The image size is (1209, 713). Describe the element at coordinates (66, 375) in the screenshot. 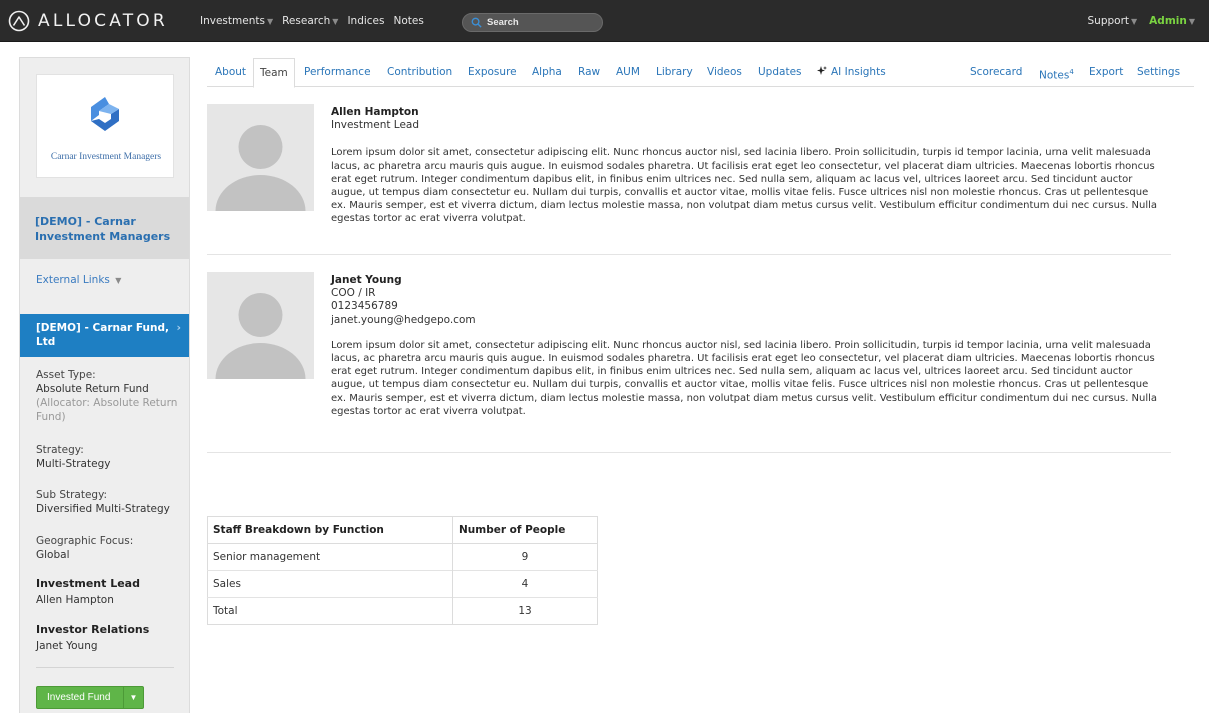

I see `asset-type-label: Asset Type:` at that location.